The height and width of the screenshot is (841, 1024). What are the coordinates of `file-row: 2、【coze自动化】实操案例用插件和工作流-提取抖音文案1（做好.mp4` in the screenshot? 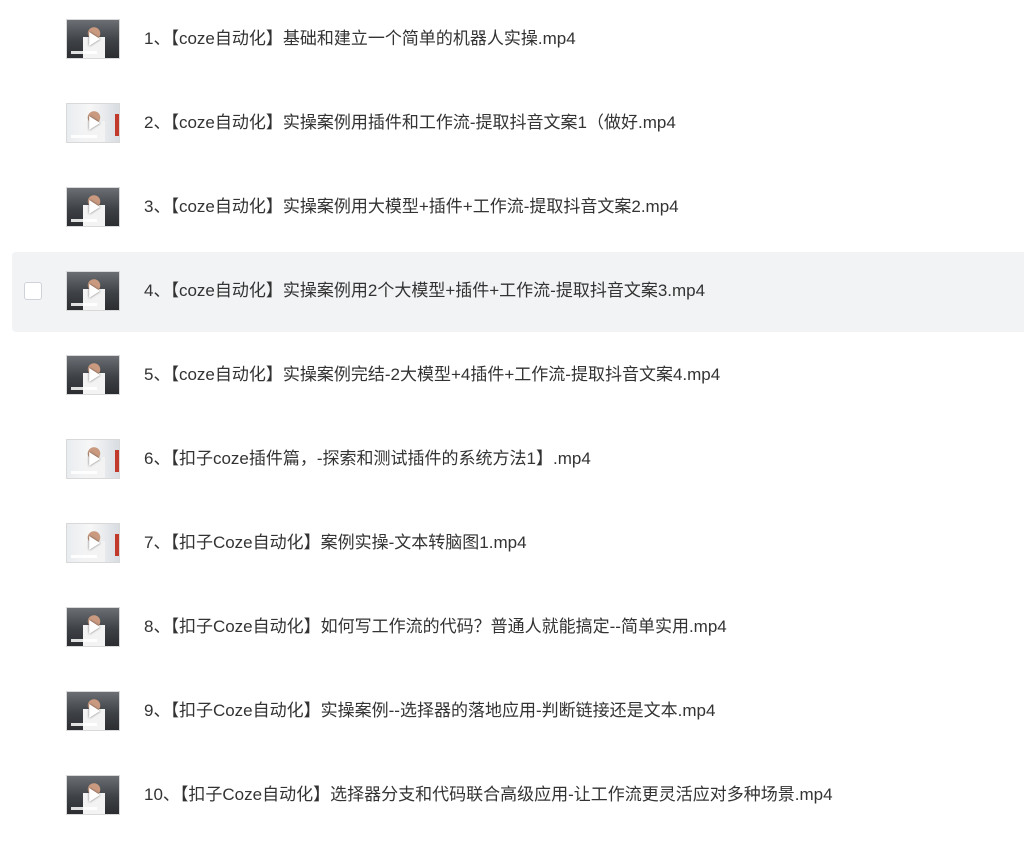 It's located at (518, 124).